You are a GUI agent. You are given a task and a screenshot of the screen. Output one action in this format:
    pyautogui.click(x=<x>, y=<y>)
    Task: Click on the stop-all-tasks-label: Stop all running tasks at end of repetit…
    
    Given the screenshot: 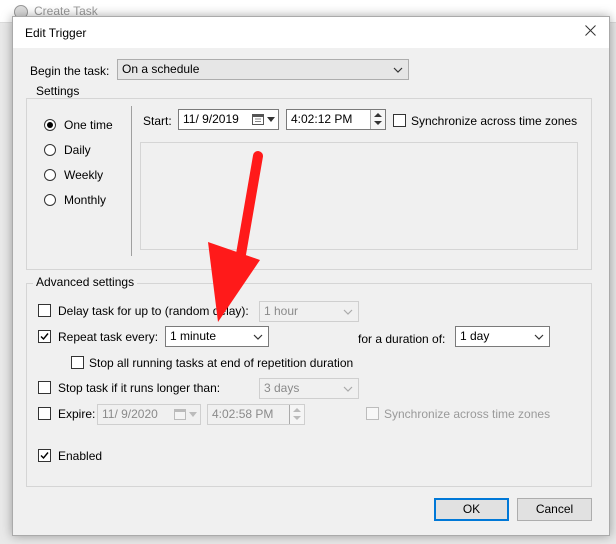 What is the action you would take?
    pyautogui.click(x=221, y=363)
    